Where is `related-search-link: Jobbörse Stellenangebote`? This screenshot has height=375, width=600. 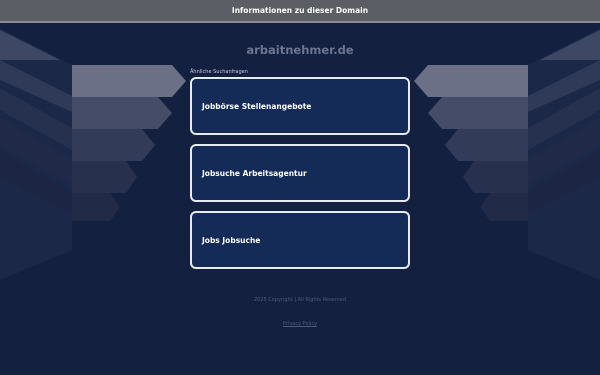
related-search-link: Jobbörse Stellenangebote is located at coordinates (300, 106).